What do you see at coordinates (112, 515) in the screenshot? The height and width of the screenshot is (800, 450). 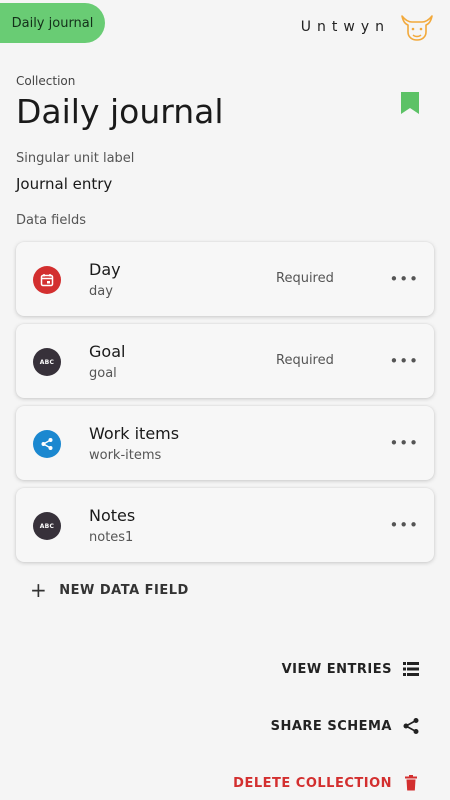 I see `field-name: Notes` at bounding box center [112, 515].